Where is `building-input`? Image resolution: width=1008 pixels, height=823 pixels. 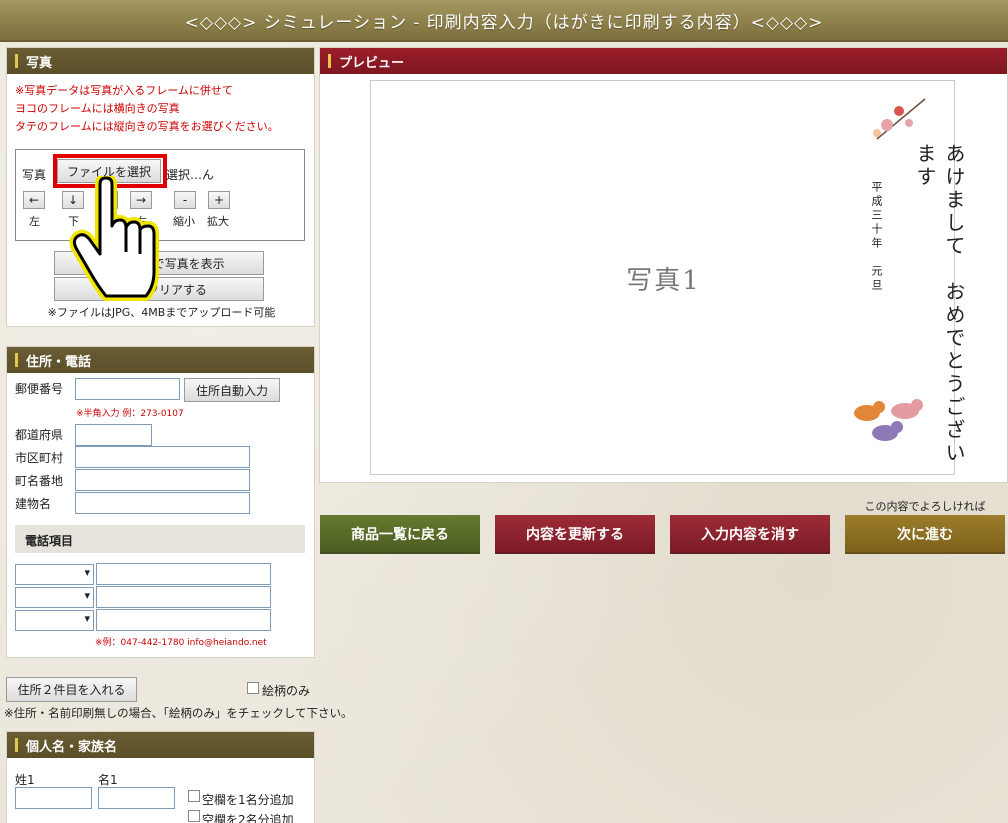 building-input is located at coordinates (162, 503).